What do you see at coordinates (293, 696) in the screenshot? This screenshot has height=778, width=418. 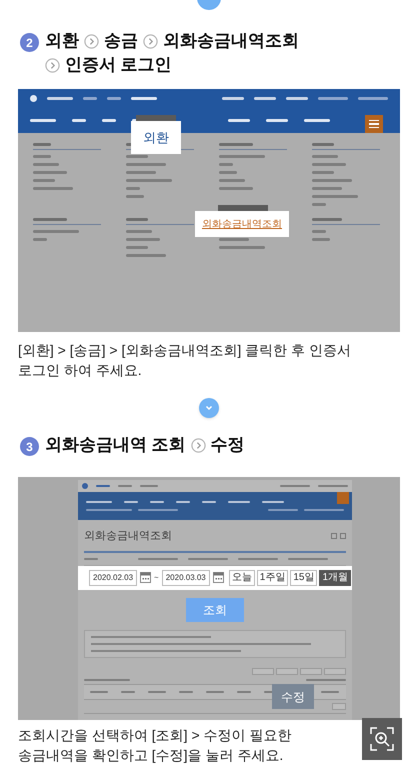 I see `edit-callout: 수정` at bounding box center [293, 696].